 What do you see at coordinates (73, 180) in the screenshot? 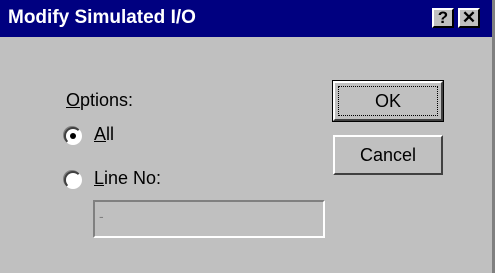
I see `line-no-radio` at bounding box center [73, 180].